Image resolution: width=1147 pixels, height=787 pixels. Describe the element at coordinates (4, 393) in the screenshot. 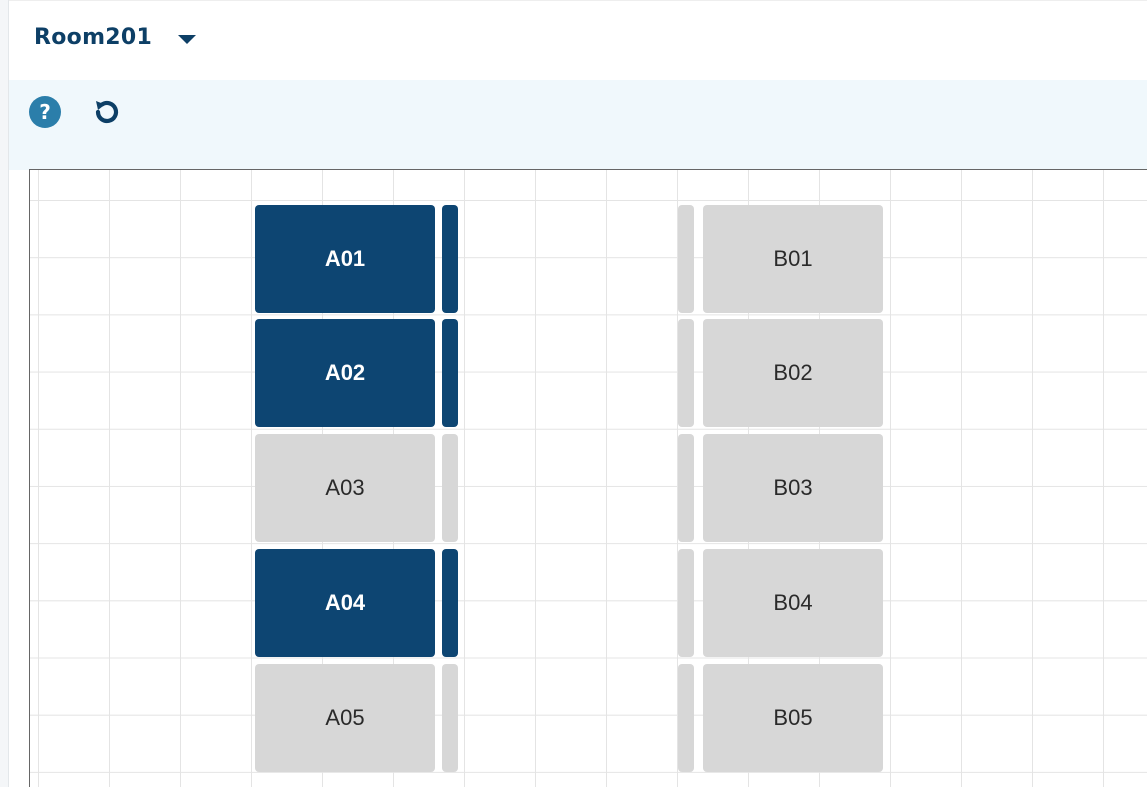

I see `left-edge` at that location.